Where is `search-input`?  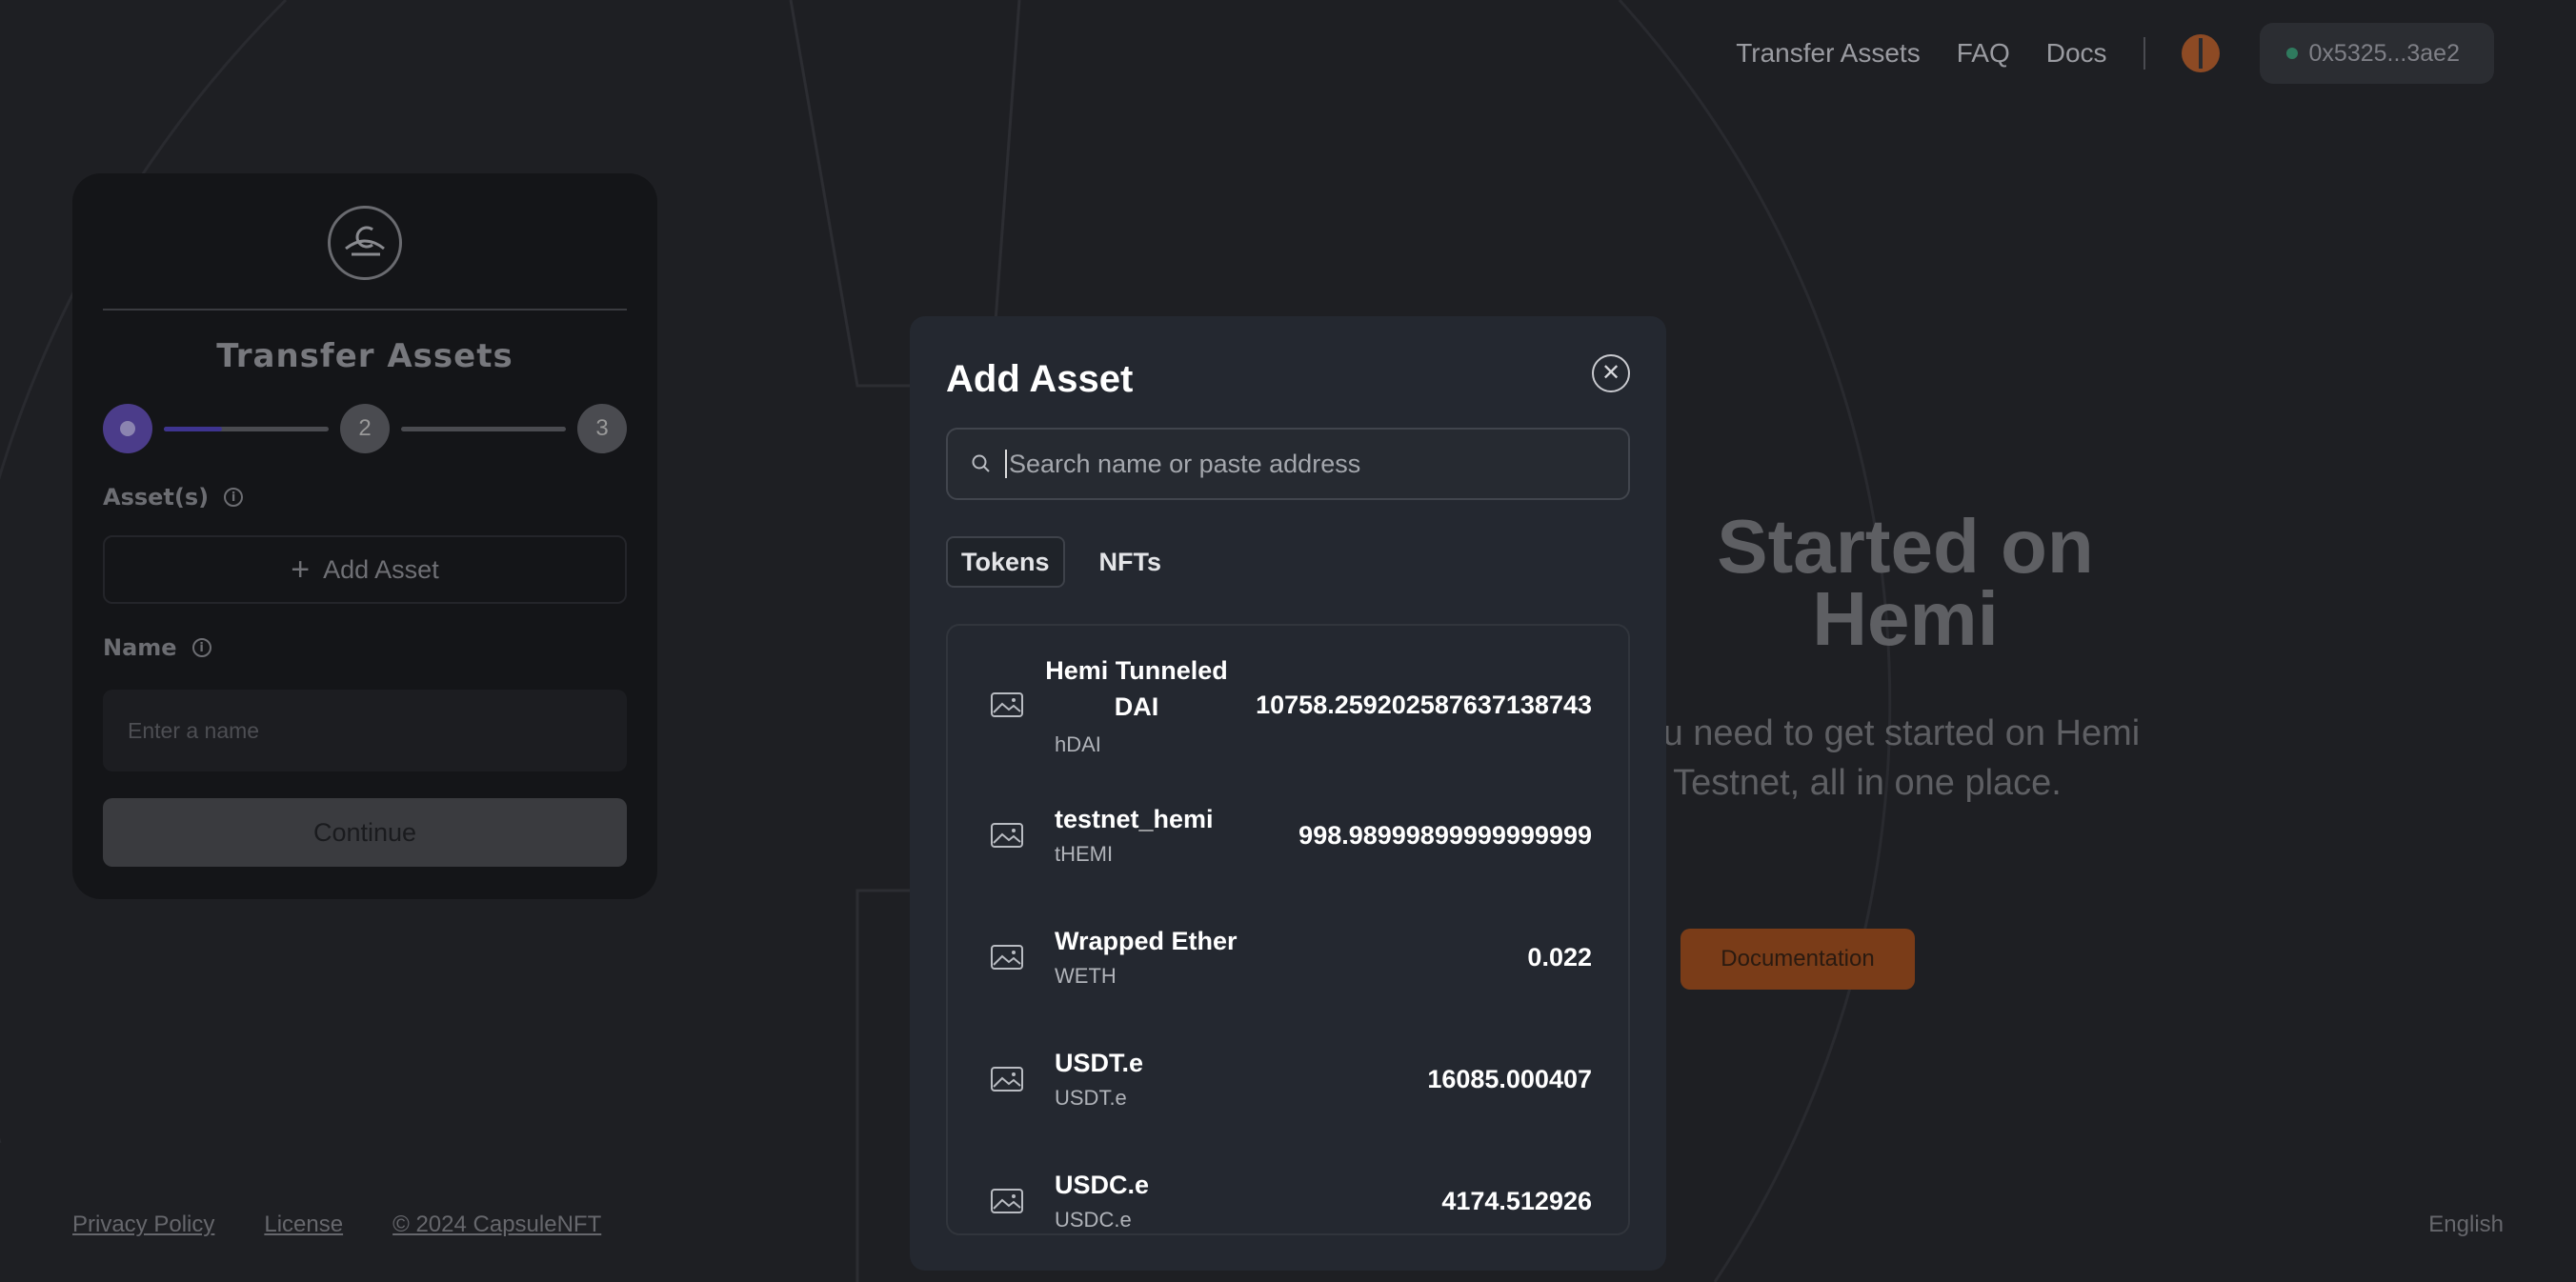 search-input is located at coordinates (1307, 464).